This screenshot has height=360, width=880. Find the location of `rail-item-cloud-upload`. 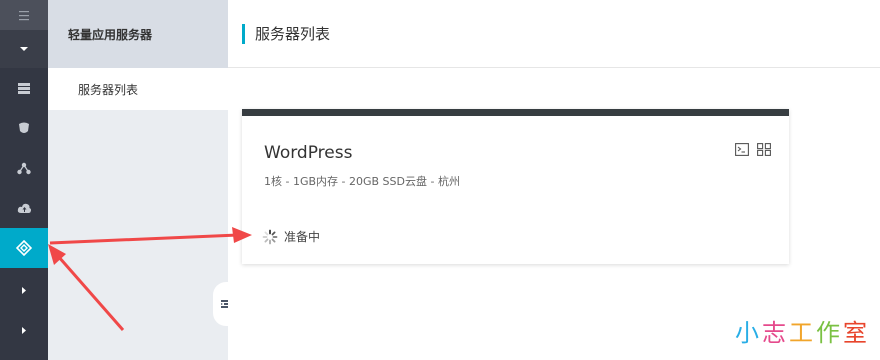

rail-item-cloud-upload is located at coordinates (24, 208).